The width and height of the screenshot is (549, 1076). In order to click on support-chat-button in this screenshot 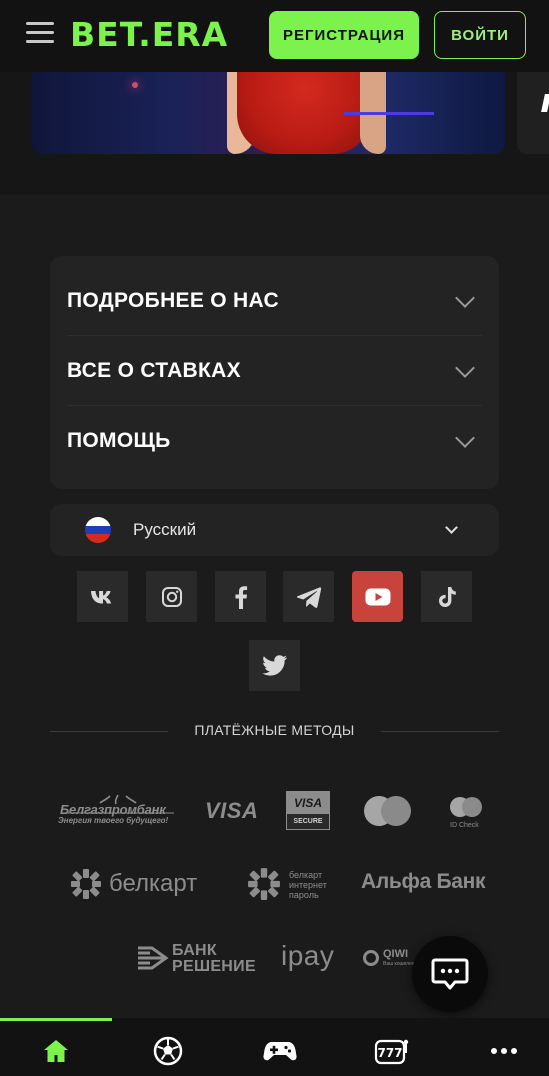, I will do `click(450, 974)`.